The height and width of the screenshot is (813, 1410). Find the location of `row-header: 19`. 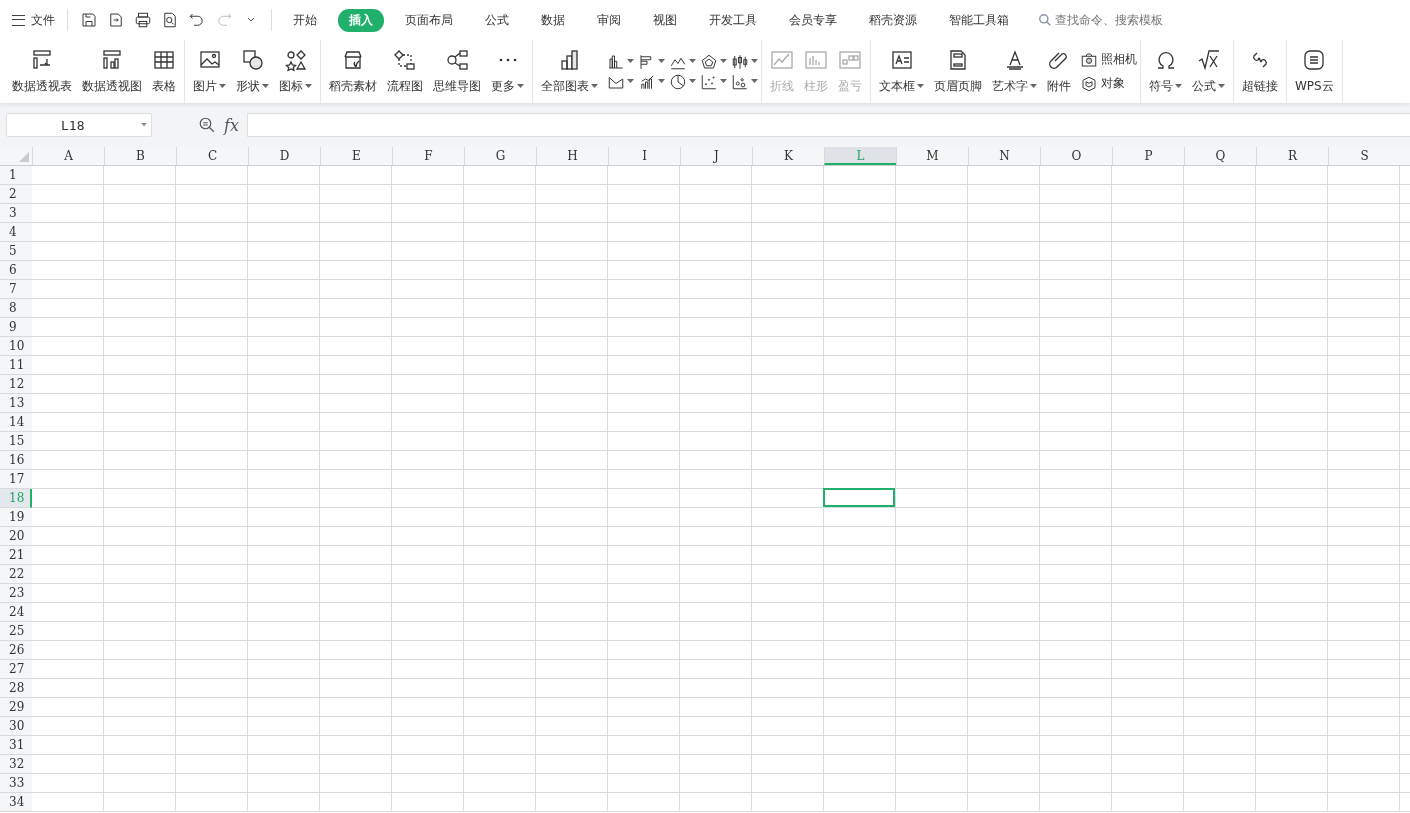

row-header: 19 is located at coordinates (16, 517).